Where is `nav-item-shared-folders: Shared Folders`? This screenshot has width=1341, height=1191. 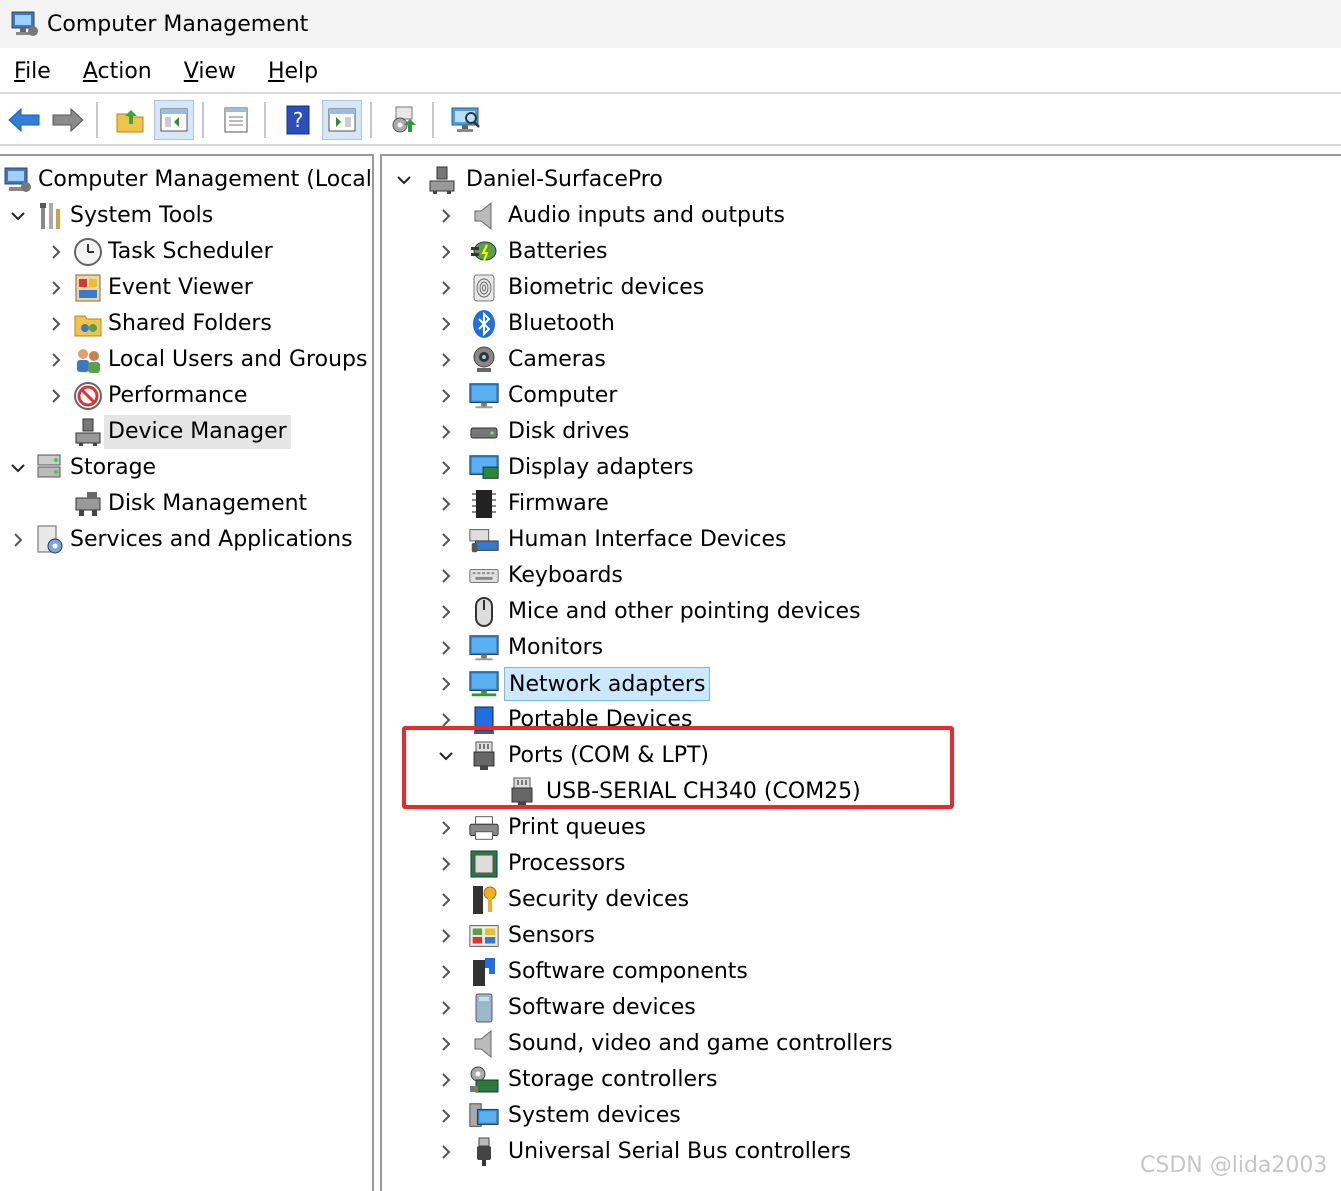
nav-item-shared-folders: Shared Folders is located at coordinates (161, 324).